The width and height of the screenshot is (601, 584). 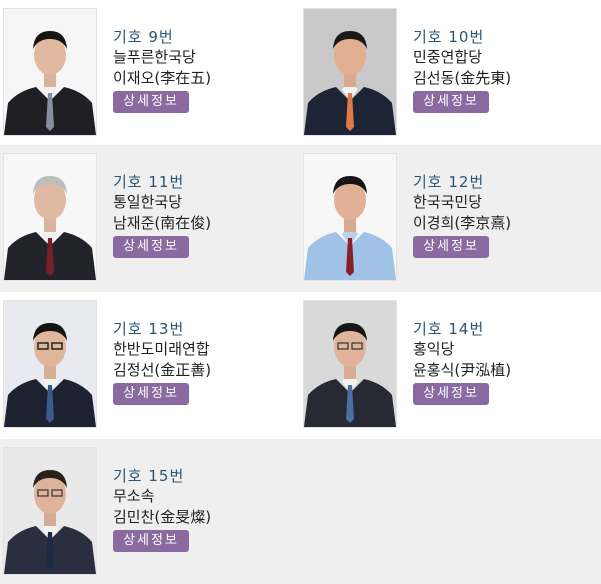 What do you see at coordinates (462, 78) in the screenshot?
I see `candidate-name: 김선동(金先東)` at bounding box center [462, 78].